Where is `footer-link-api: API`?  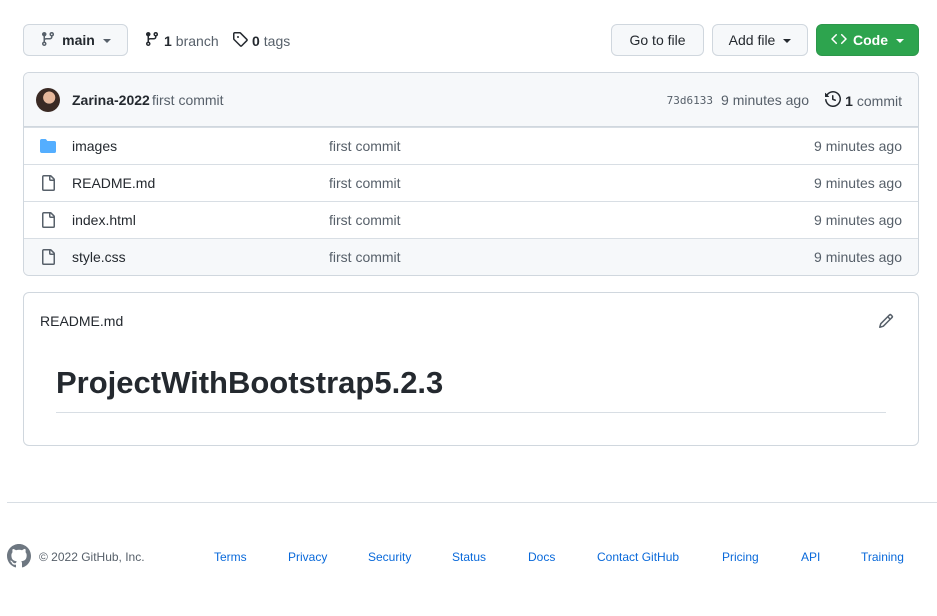 footer-link-api: API is located at coordinates (810, 557).